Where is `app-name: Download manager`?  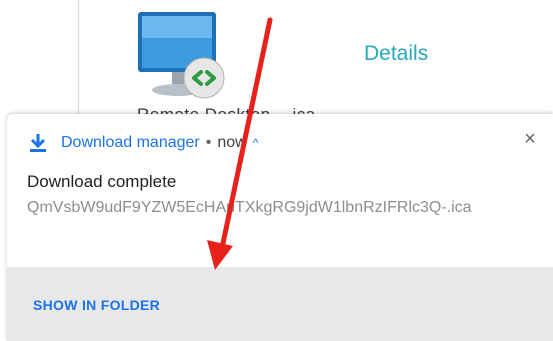
app-name: Download manager is located at coordinates (130, 142).